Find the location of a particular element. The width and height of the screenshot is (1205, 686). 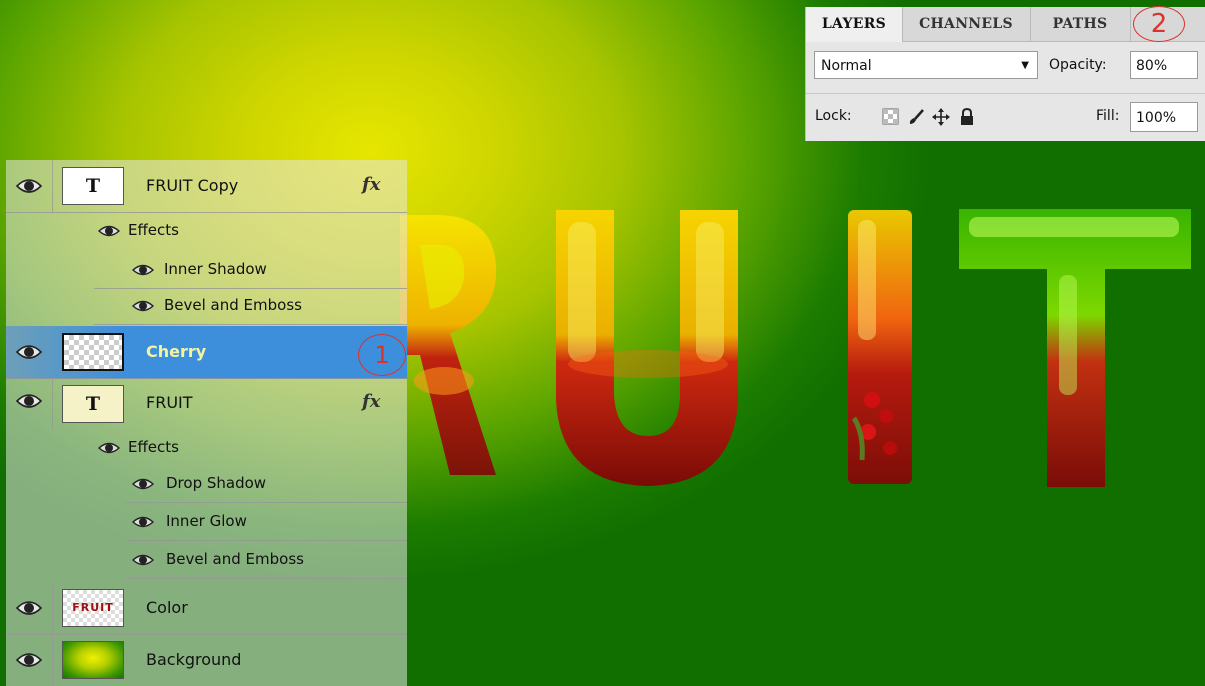

tab-layers: LAYERS is located at coordinates (854, 24).